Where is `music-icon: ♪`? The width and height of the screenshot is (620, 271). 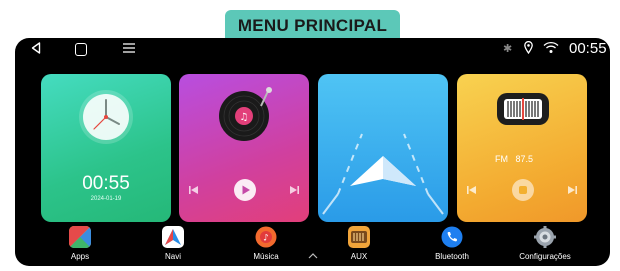
music-icon: ♪ is located at coordinates (266, 237).